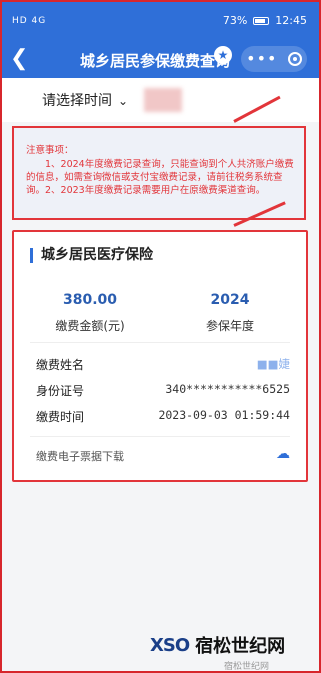 This screenshot has width=321, height=673. Describe the element at coordinates (80, 456) in the screenshot. I see `download-label: 缴费电子票据下载` at that location.